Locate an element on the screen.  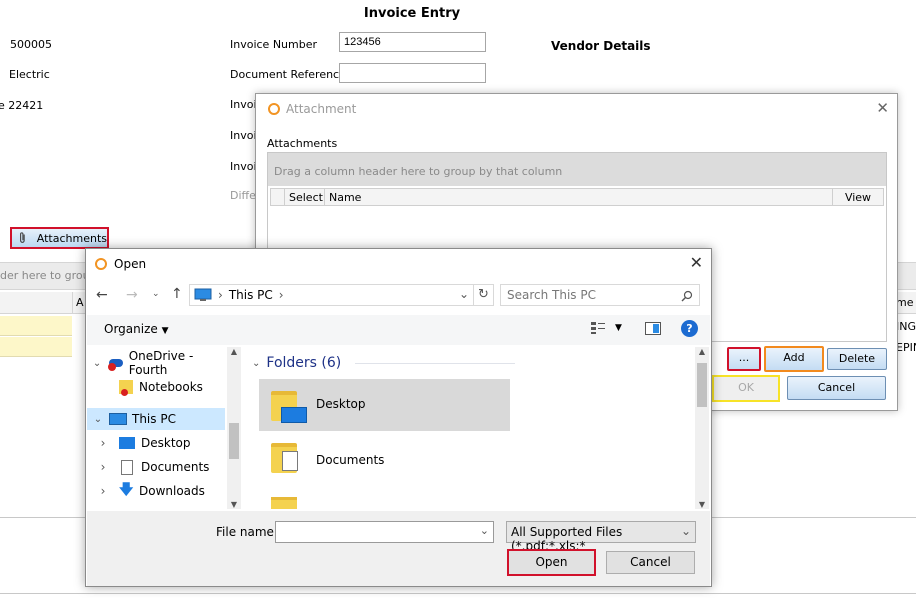
open-dialog-cancel-button: Cancel is located at coordinates (650, 562).